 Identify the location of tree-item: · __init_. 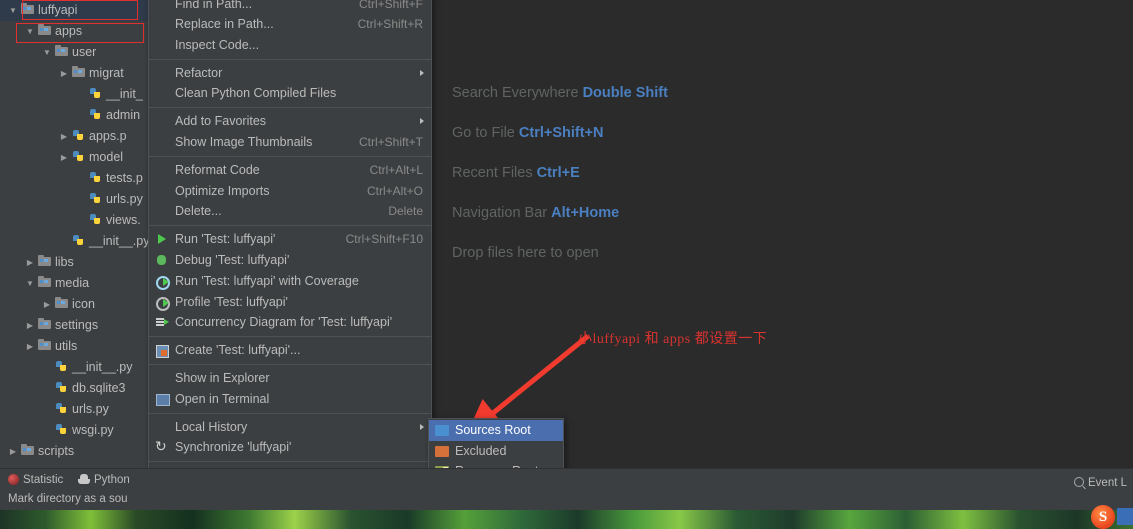
(74, 94).